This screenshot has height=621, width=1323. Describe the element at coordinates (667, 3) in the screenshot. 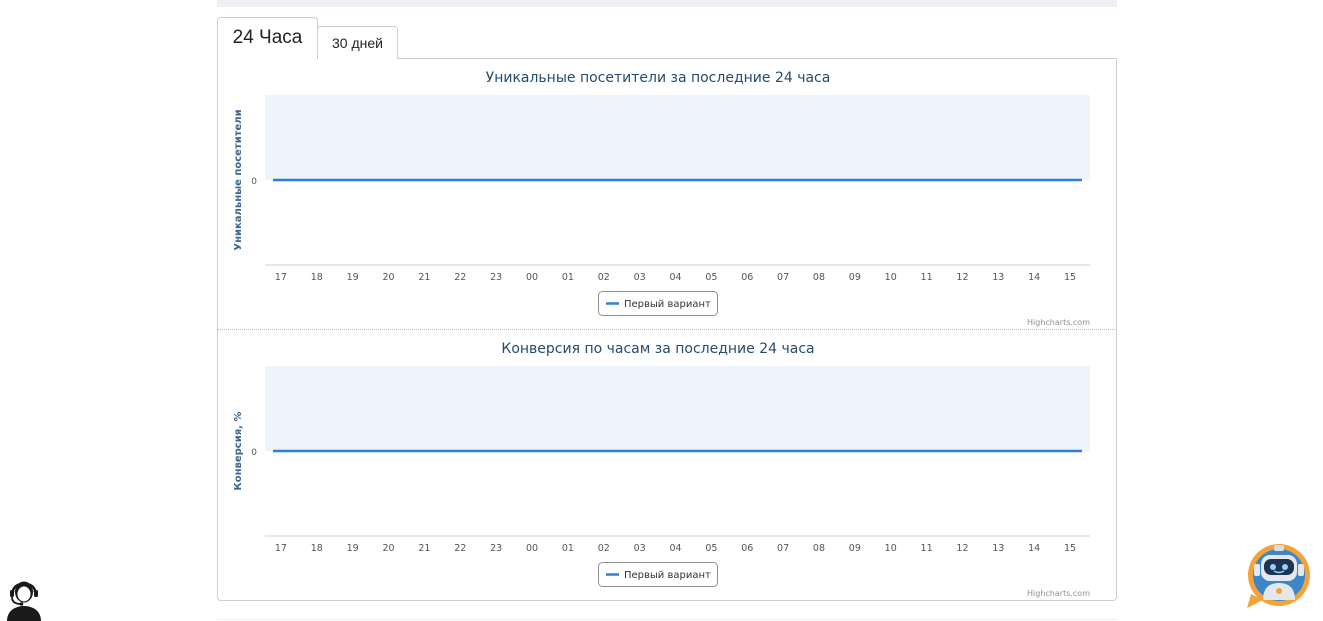

I see `top-strip` at that location.